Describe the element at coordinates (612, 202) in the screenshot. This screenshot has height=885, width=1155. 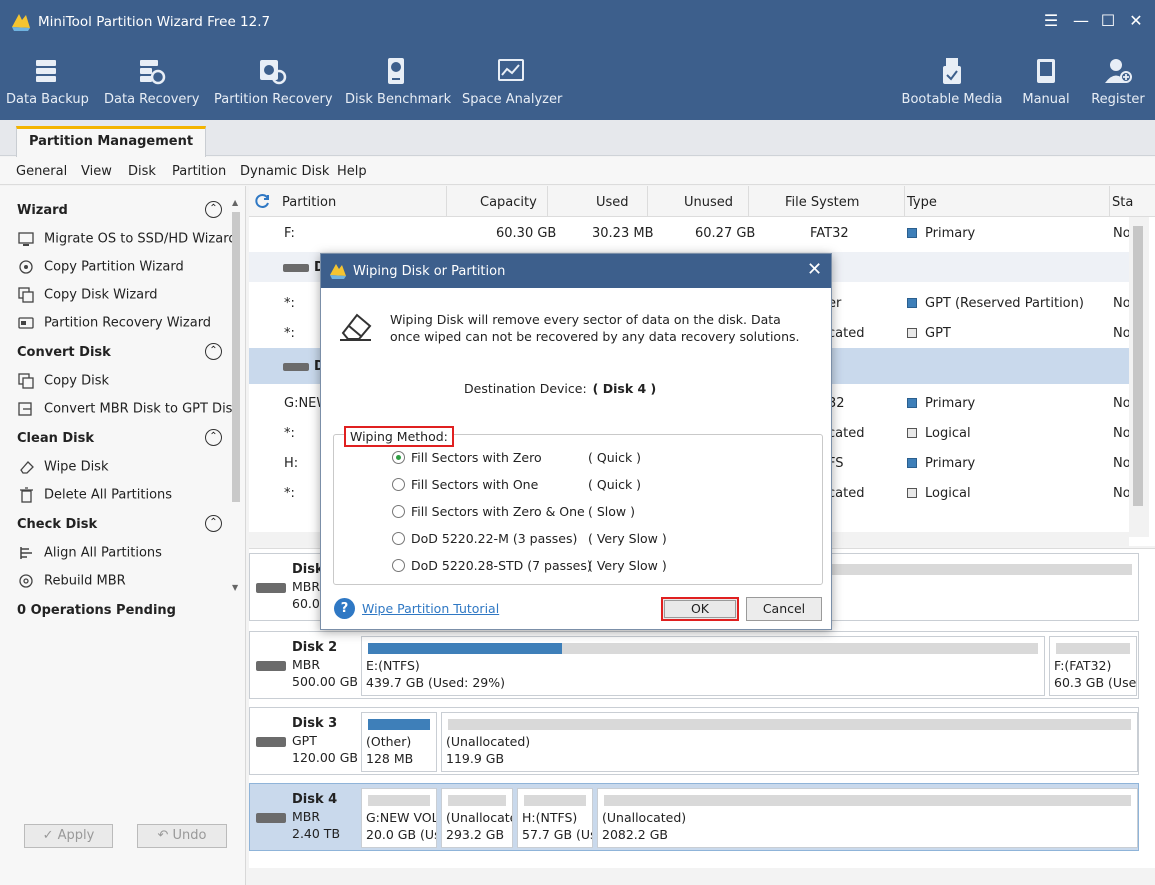
I see `col-used: Used` at that location.